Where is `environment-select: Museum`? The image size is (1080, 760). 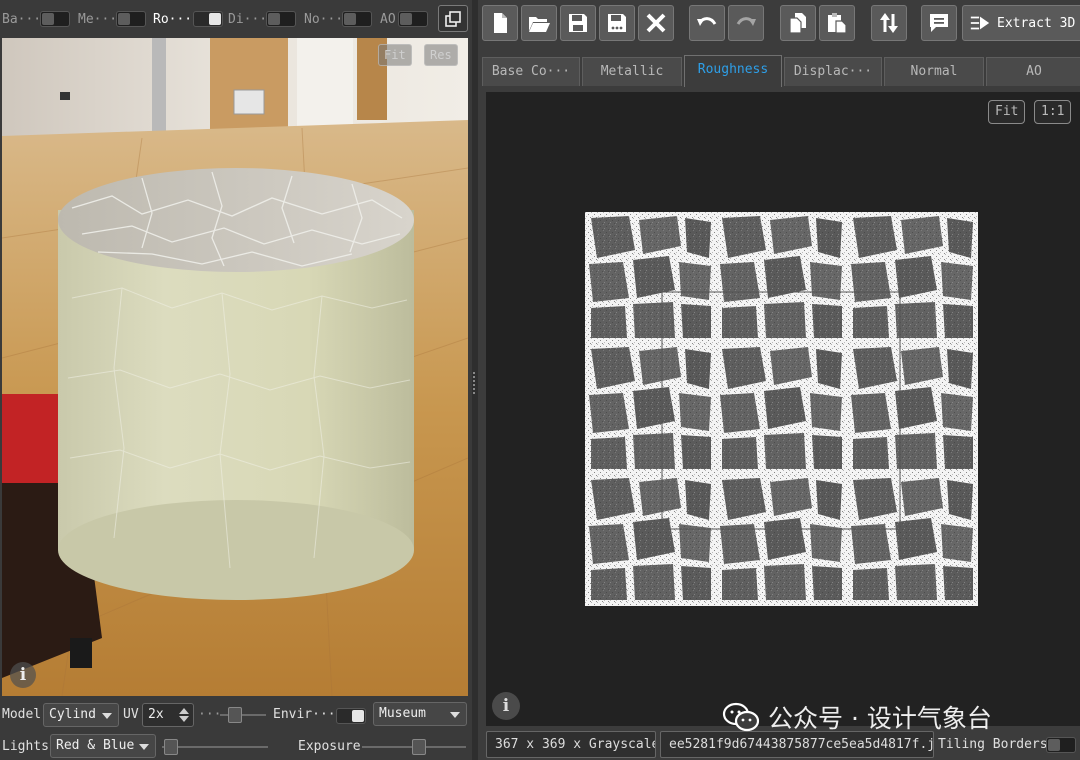 environment-select: Museum is located at coordinates (420, 714).